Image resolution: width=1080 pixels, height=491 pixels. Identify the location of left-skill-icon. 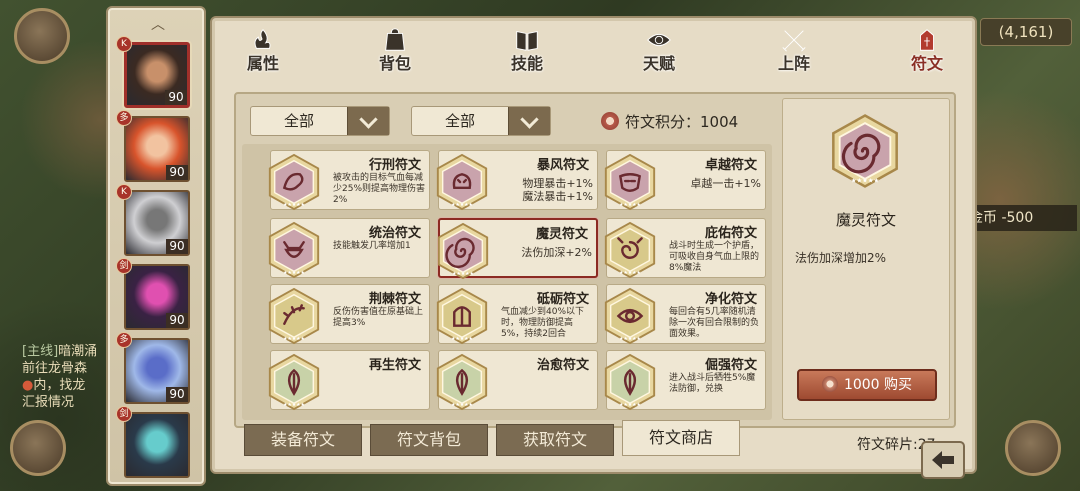
(38, 448).